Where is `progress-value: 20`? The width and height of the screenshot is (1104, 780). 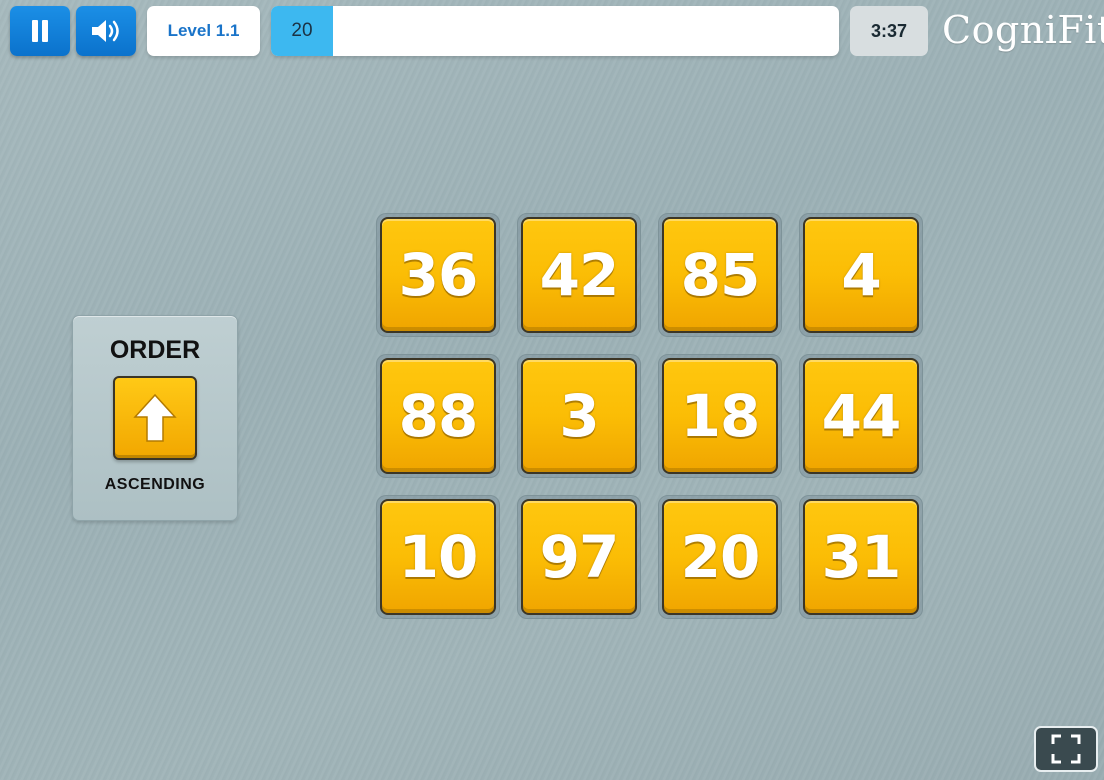
progress-value: 20 is located at coordinates (302, 30).